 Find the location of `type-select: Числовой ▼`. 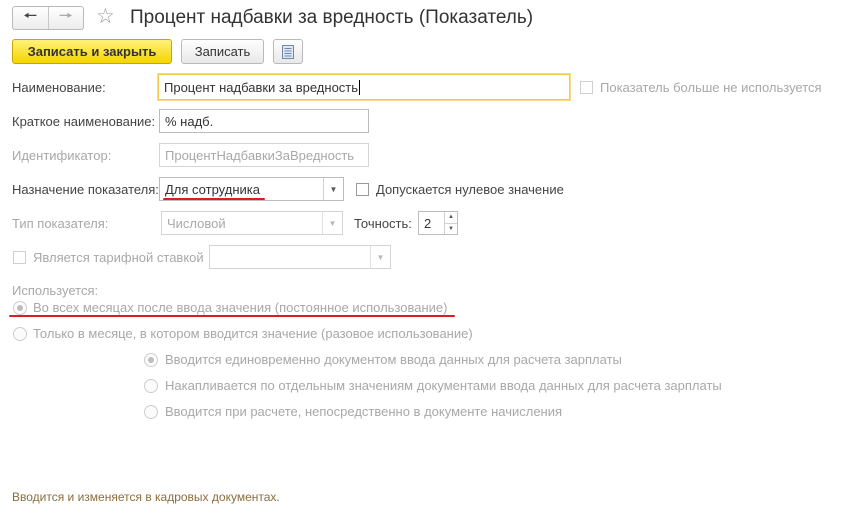

type-select: Числовой ▼ is located at coordinates (252, 223).